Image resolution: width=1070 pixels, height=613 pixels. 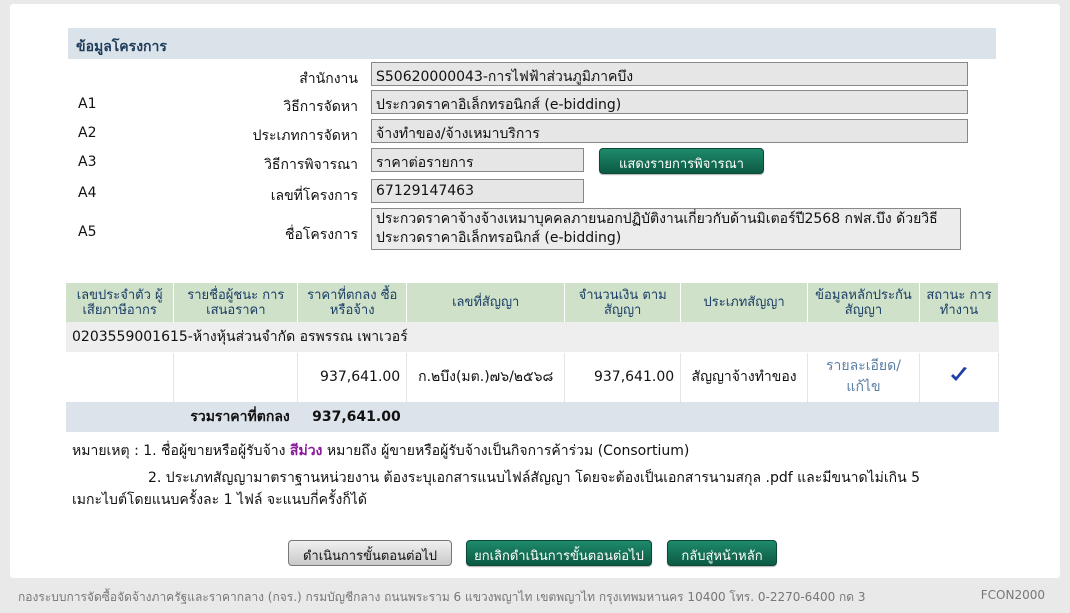 I want to click on total-value: 937,641.00, so click(x=352, y=417).